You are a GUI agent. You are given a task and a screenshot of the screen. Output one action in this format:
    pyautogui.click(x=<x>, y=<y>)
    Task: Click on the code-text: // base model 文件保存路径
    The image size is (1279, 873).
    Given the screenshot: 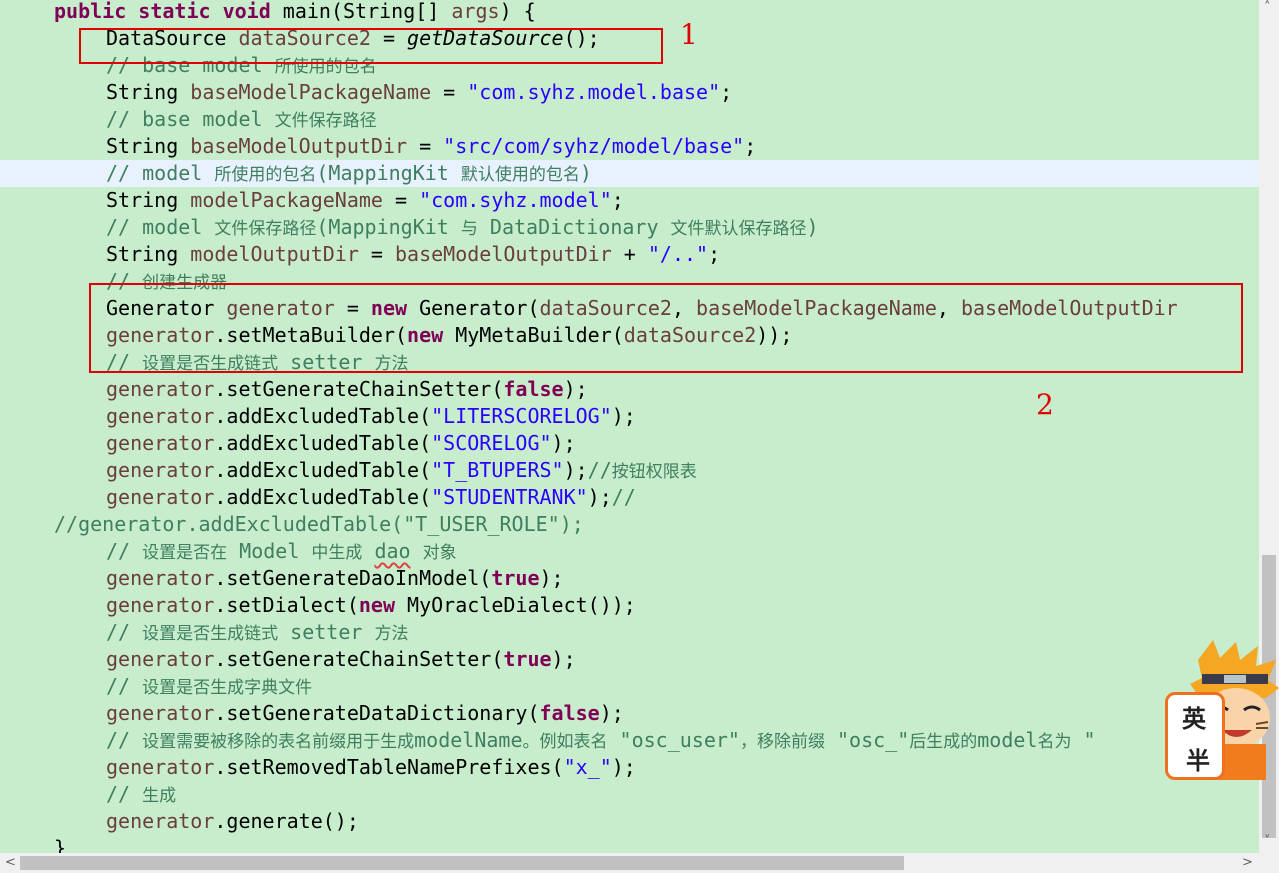 What is the action you would take?
    pyautogui.click(x=241, y=119)
    